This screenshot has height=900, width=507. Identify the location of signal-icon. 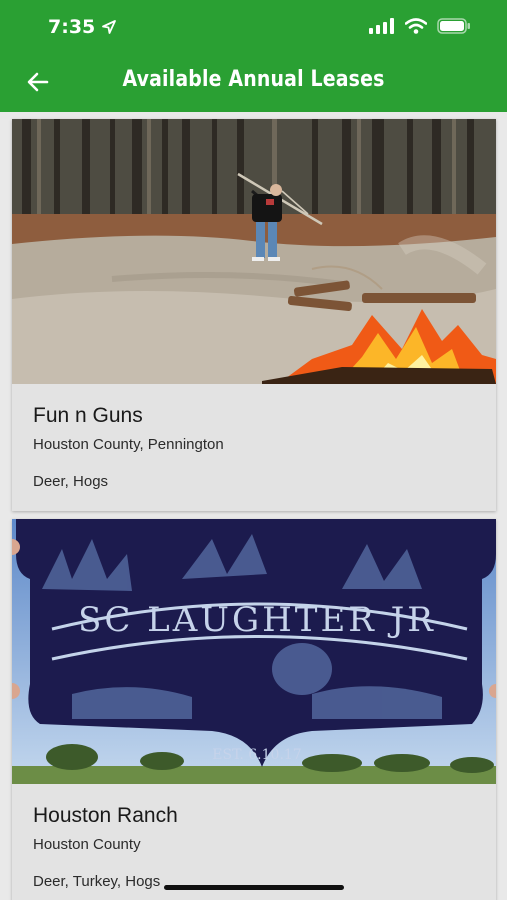
(381, 26).